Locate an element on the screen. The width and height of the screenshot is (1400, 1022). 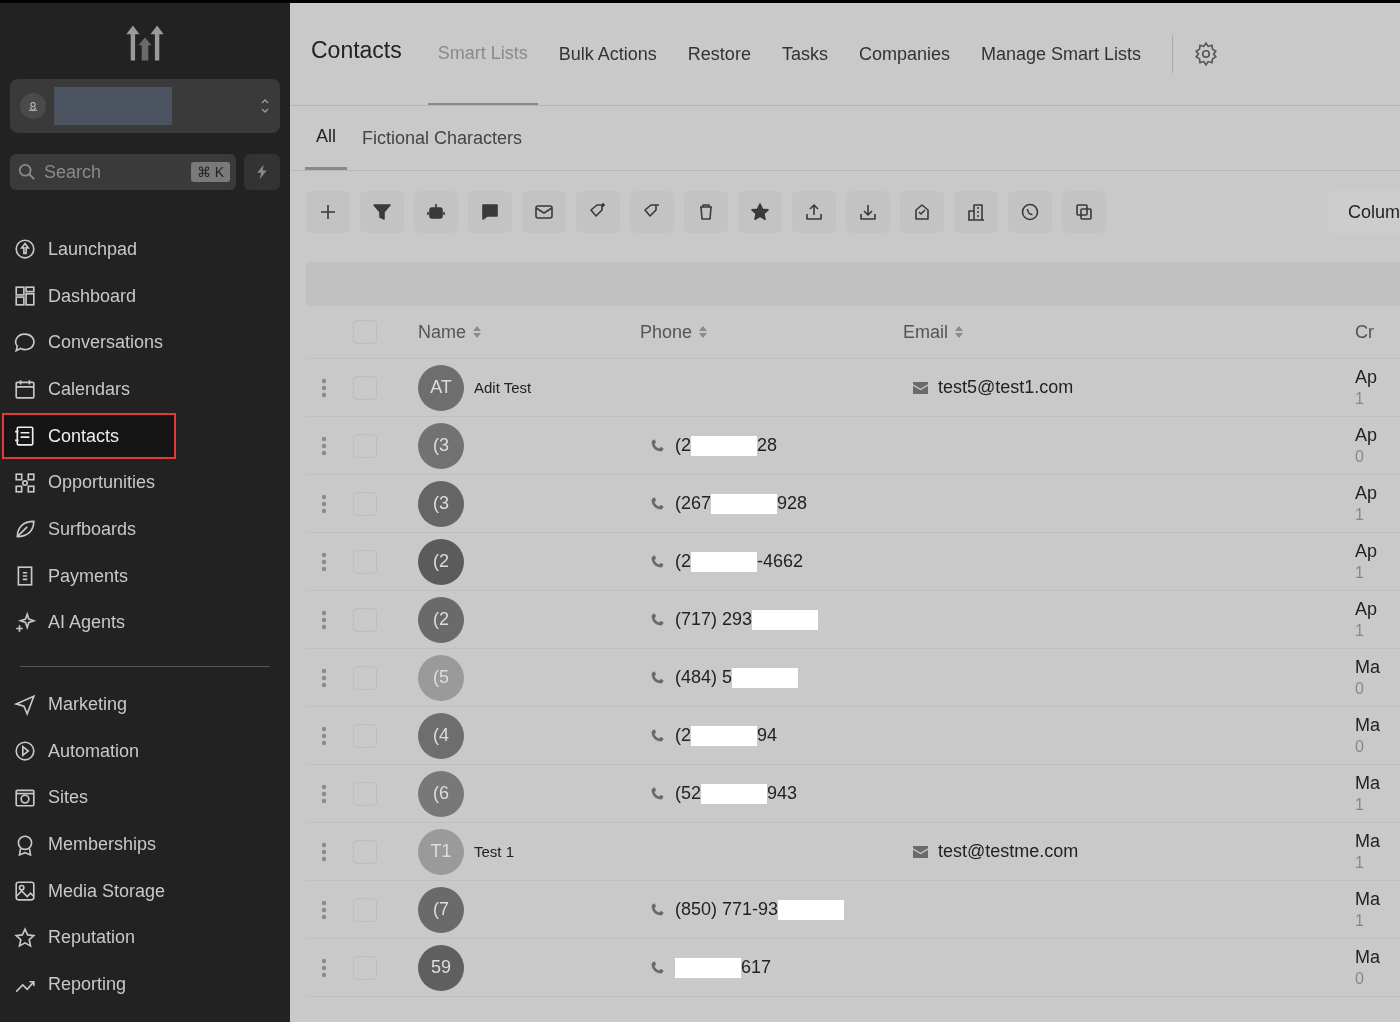
nav-tab: Companies is located at coordinates (904, 54).